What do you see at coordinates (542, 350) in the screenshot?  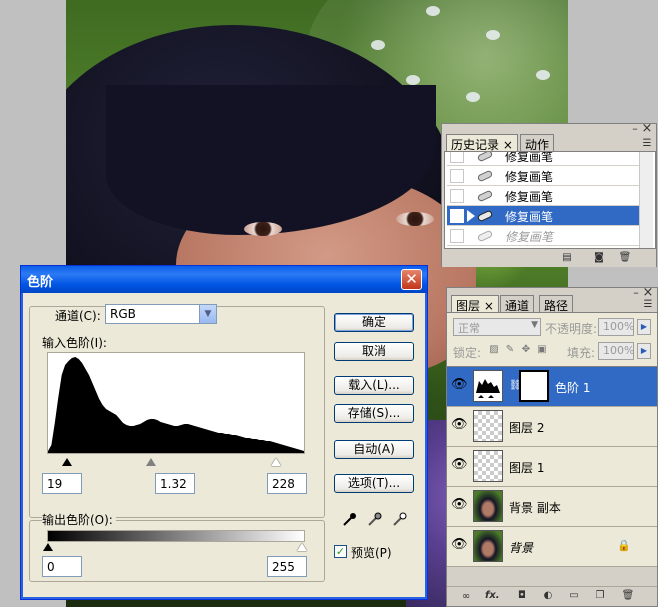 I see `lock-all-icon: ▣` at bounding box center [542, 350].